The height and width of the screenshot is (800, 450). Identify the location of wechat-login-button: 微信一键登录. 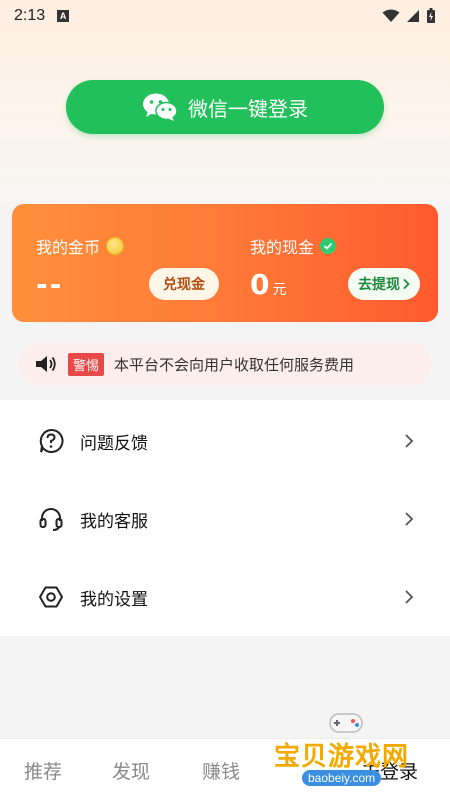
(225, 107).